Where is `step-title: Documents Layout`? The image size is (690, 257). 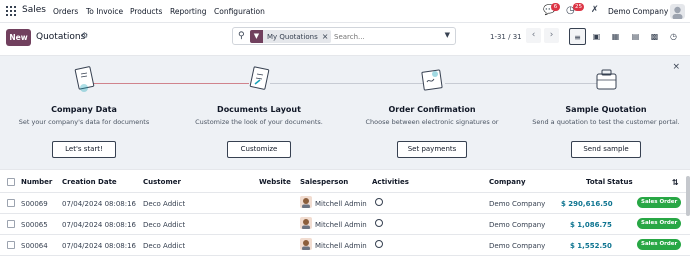 step-title: Documents Layout is located at coordinates (259, 109).